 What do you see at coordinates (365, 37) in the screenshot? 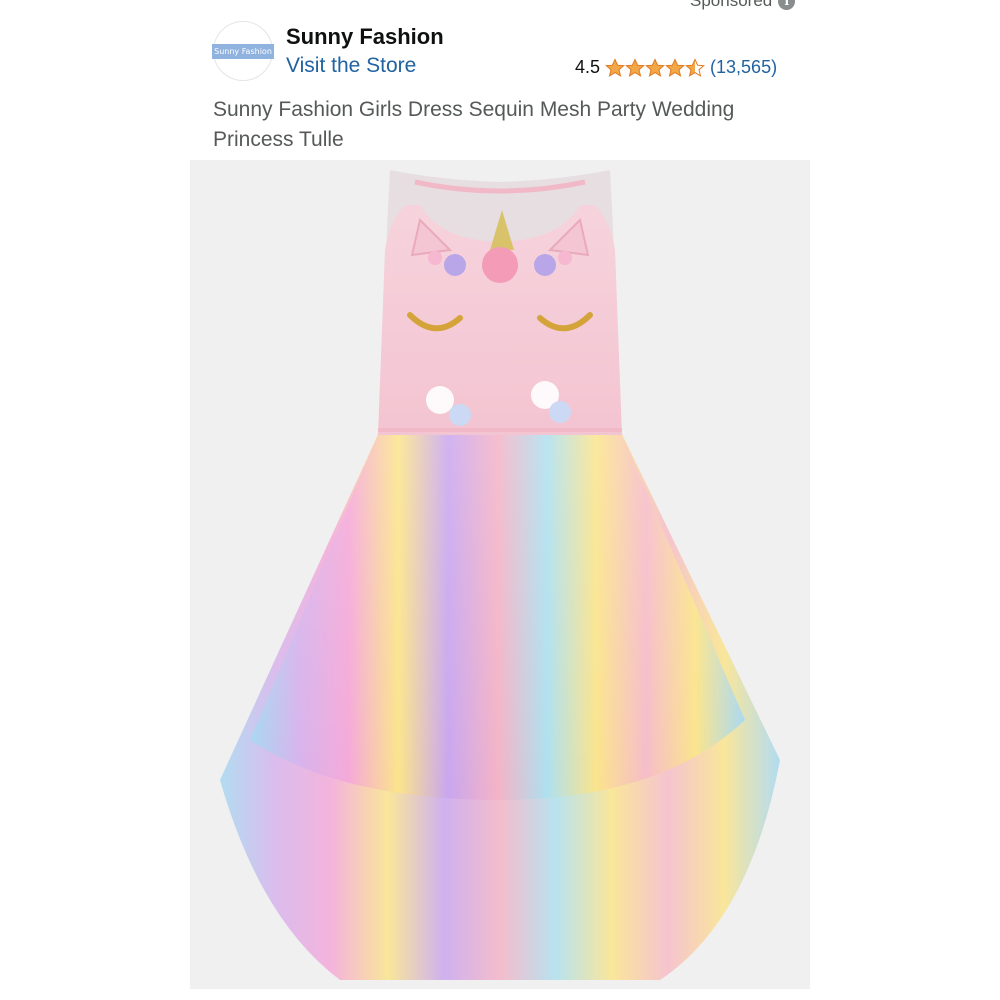
I see `brand-name: Sunny Fashion` at bounding box center [365, 37].